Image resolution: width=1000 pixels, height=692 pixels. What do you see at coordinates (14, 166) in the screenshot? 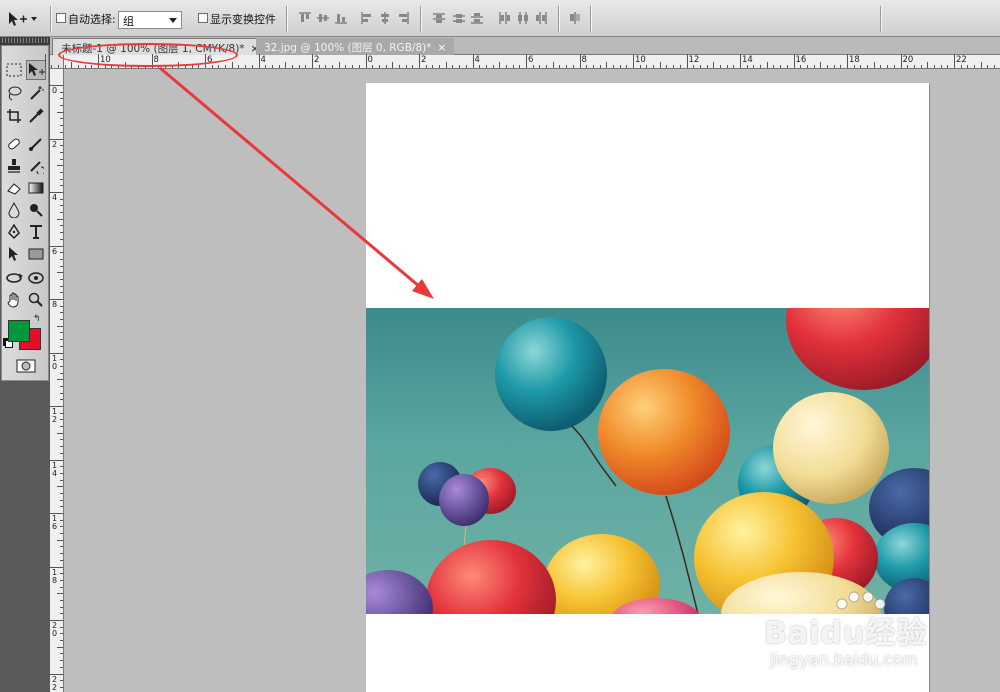
I see `clone-stamp-tool` at bounding box center [14, 166].